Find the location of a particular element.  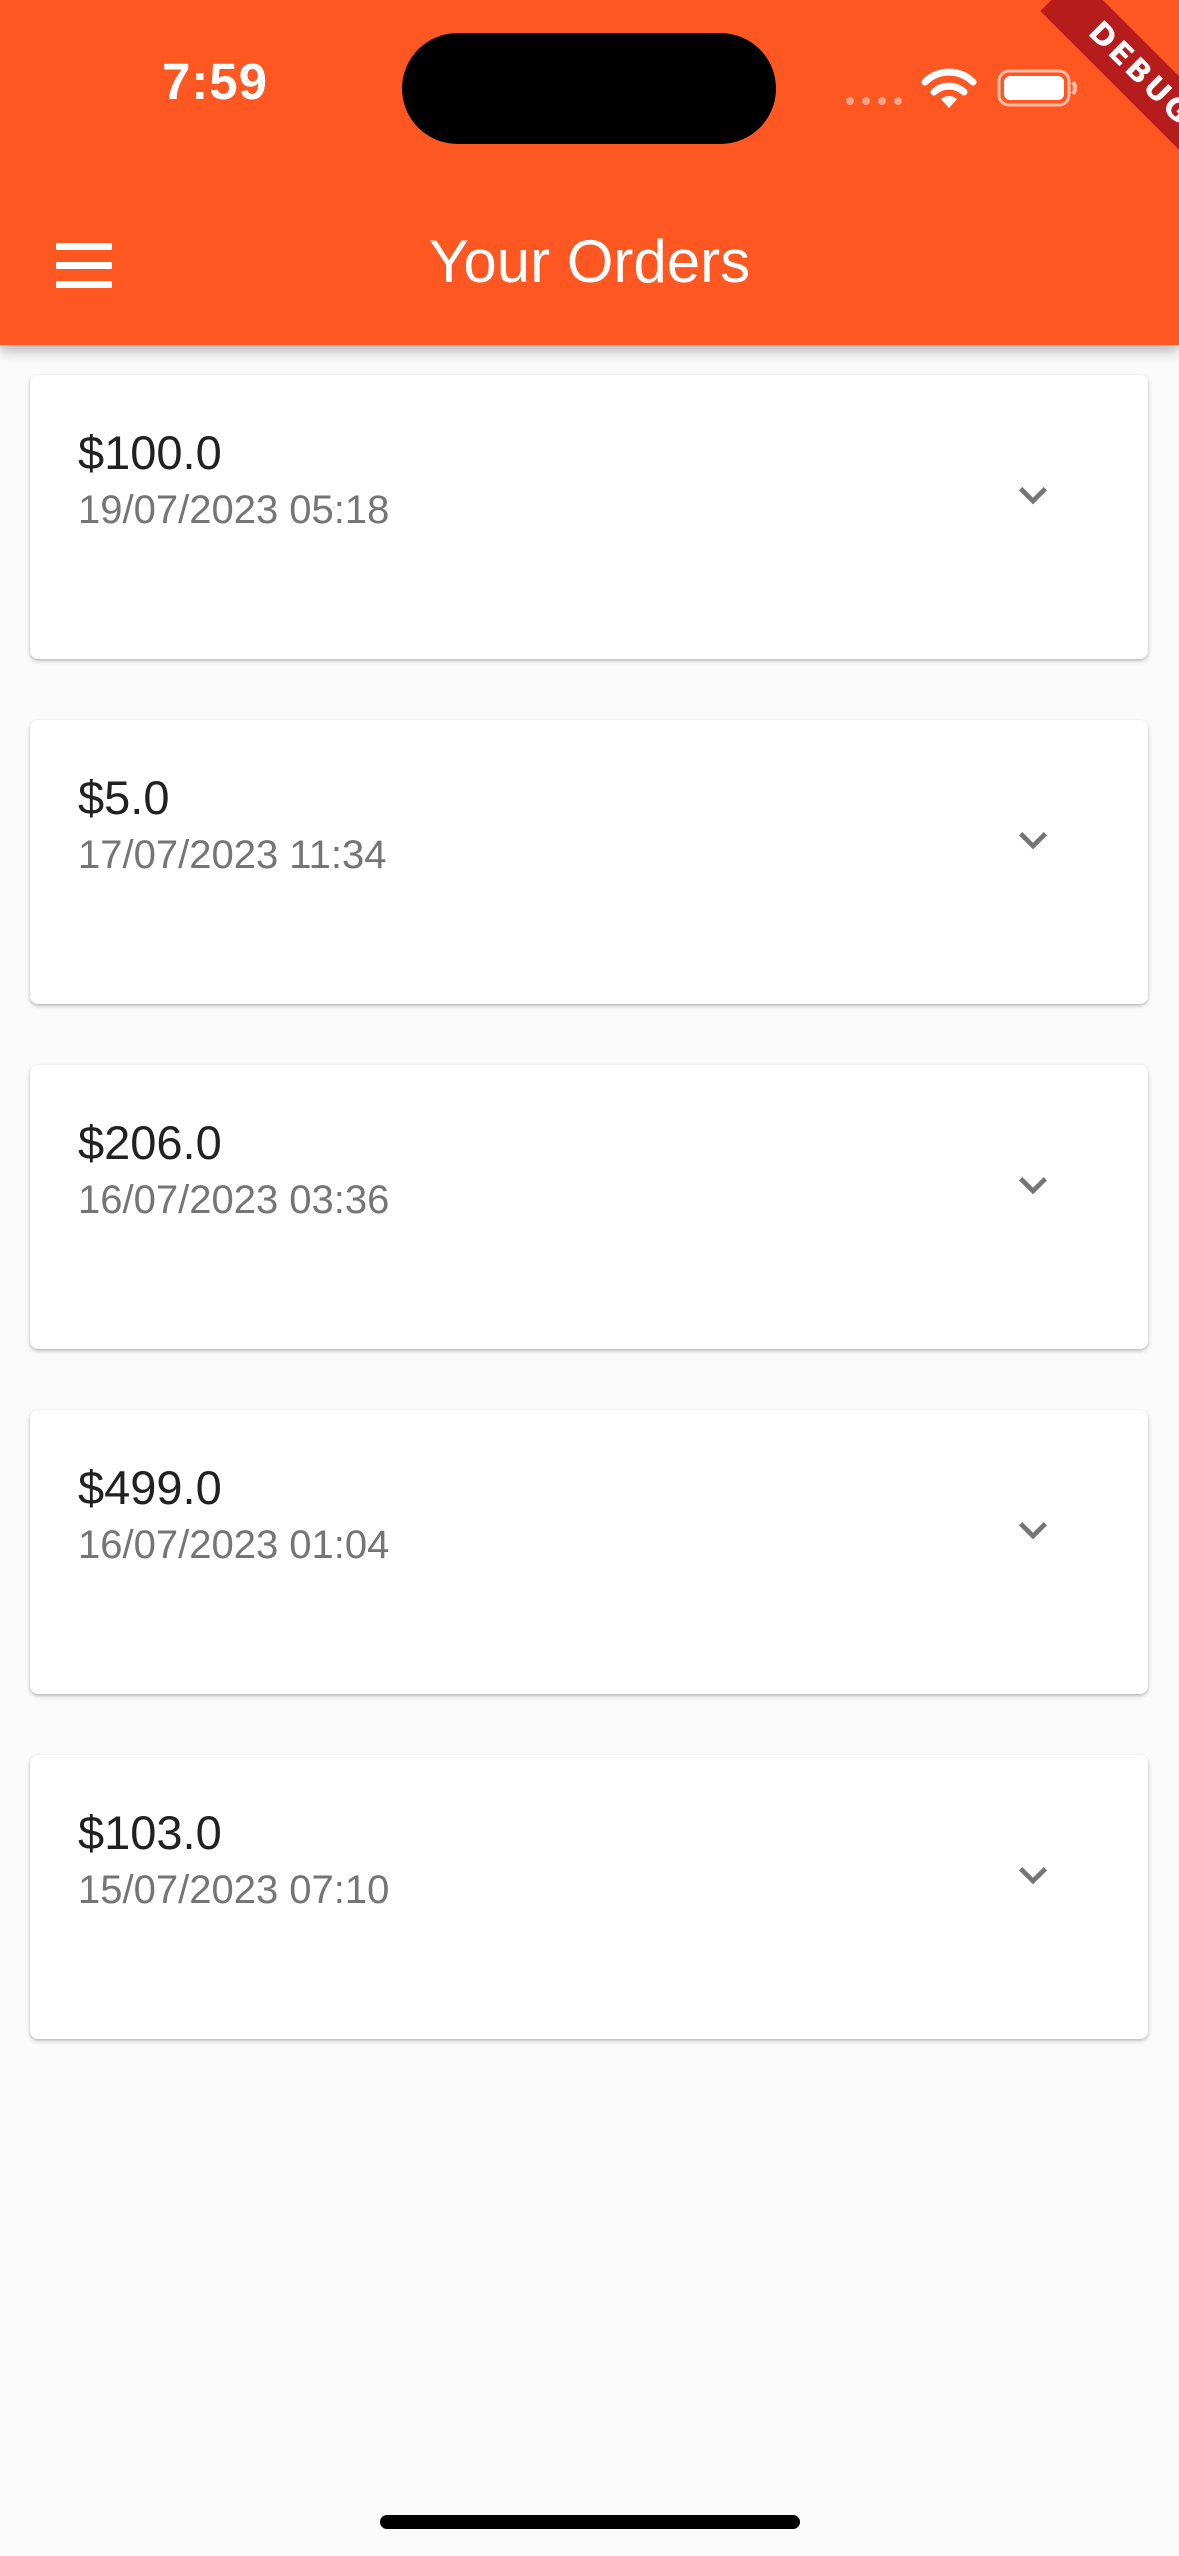

order-card: $103.0 15/07/2023 07:10 is located at coordinates (589, 1897).